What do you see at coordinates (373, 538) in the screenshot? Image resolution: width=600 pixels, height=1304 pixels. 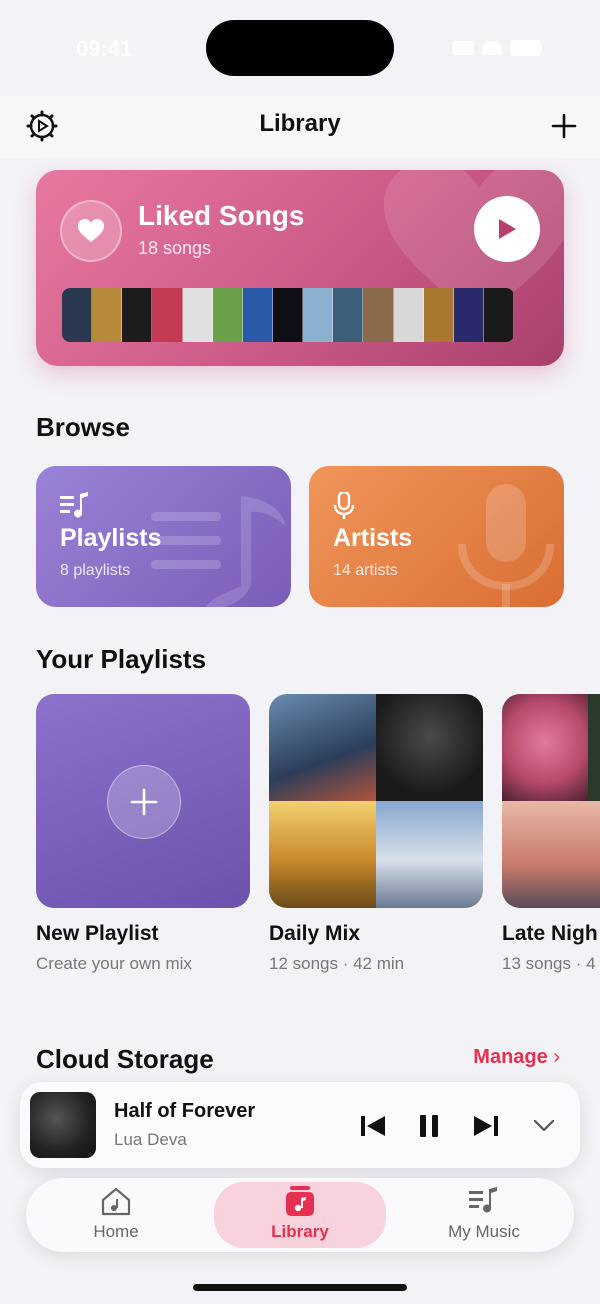 I see `artists-card-title: Artists` at bounding box center [373, 538].